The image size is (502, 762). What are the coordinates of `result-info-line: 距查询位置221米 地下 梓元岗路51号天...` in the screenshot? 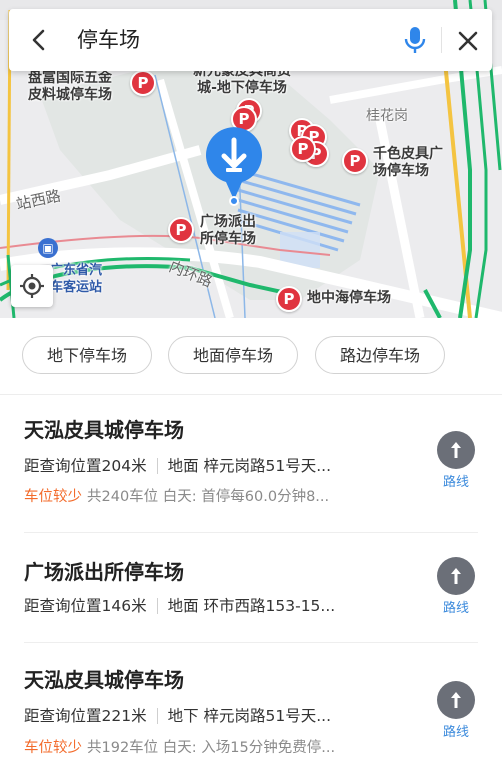 It's located at (177, 716).